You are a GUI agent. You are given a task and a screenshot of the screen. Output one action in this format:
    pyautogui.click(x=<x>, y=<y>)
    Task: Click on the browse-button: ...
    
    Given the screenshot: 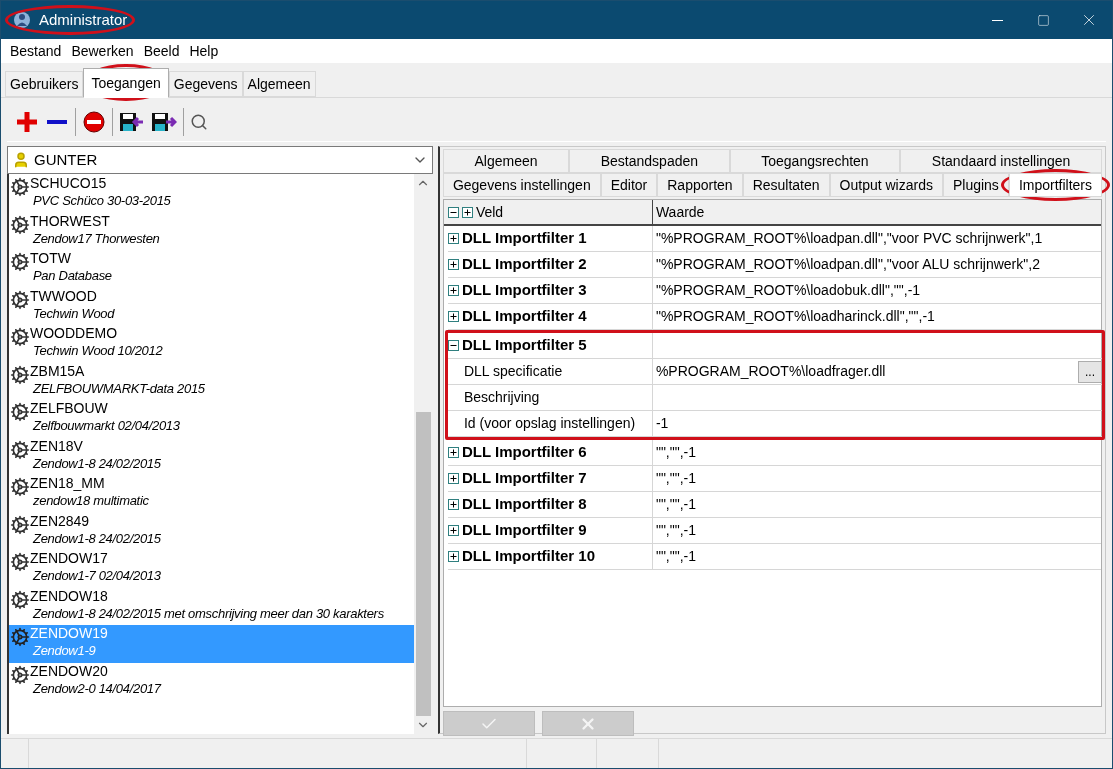 What is the action you would take?
    pyautogui.click(x=1090, y=371)
    